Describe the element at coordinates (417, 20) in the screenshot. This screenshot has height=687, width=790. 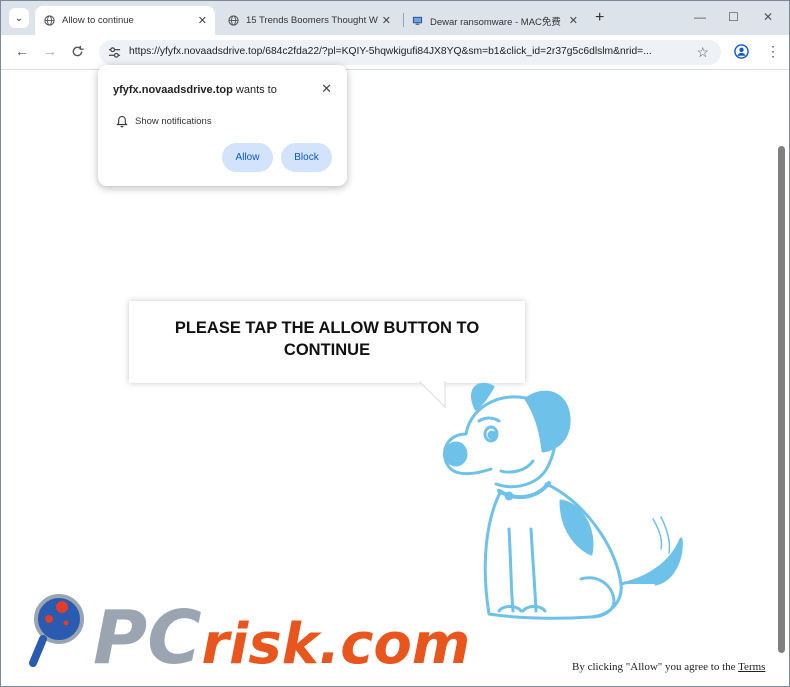
I see `monitor-icon` at that location.